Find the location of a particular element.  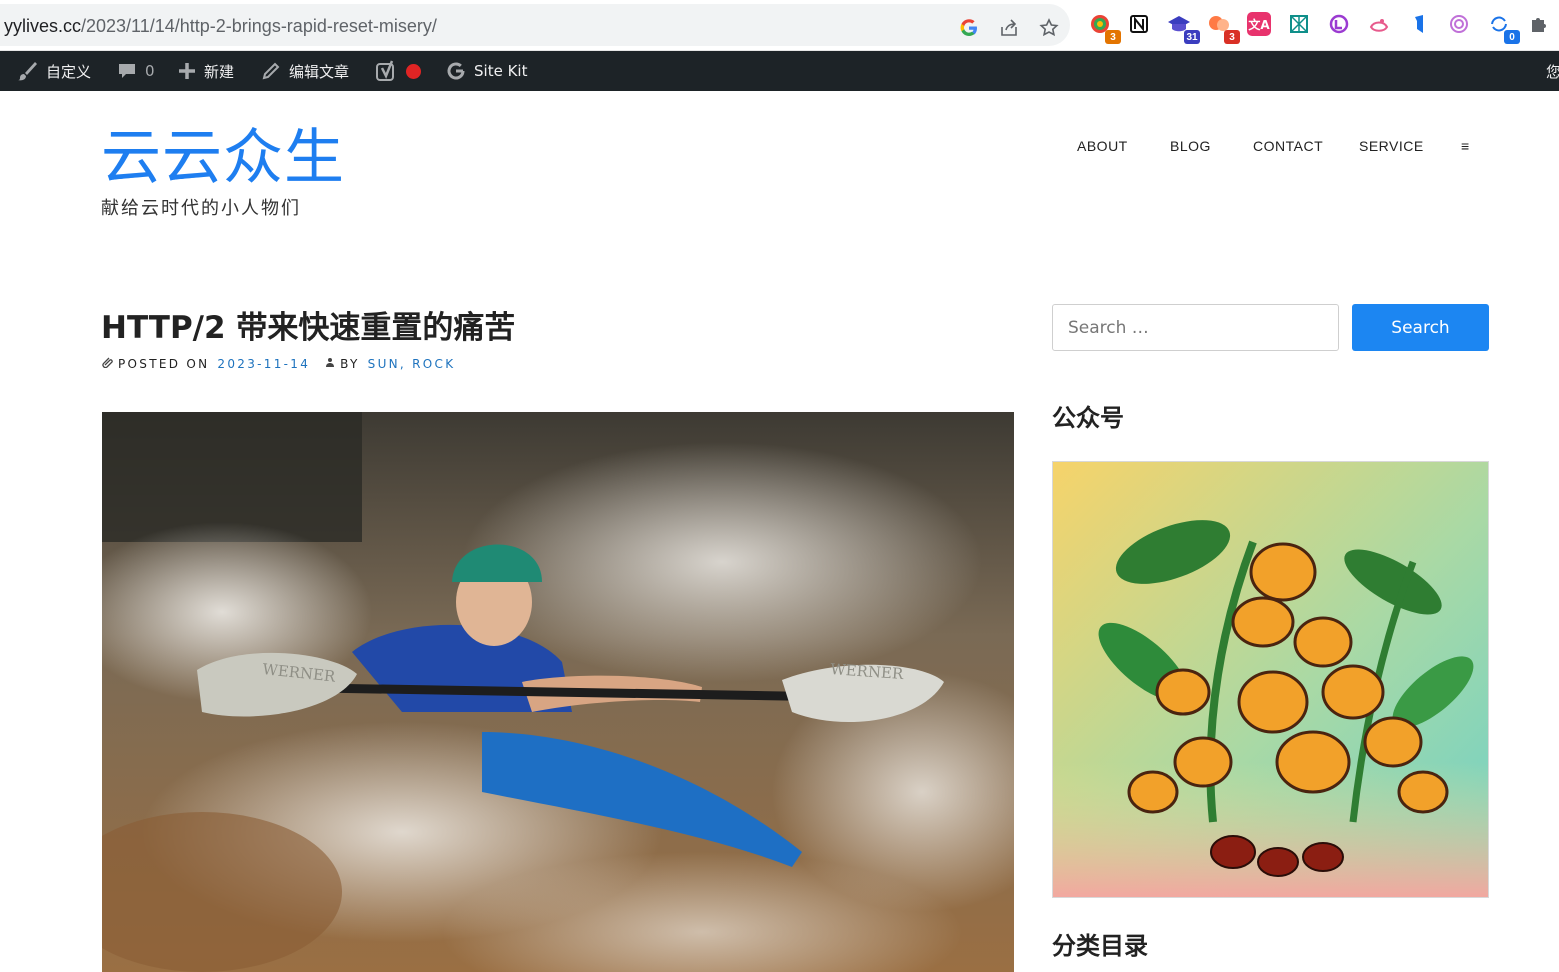

teal-grid-ext-icon is located at coordinates (1299, 24).